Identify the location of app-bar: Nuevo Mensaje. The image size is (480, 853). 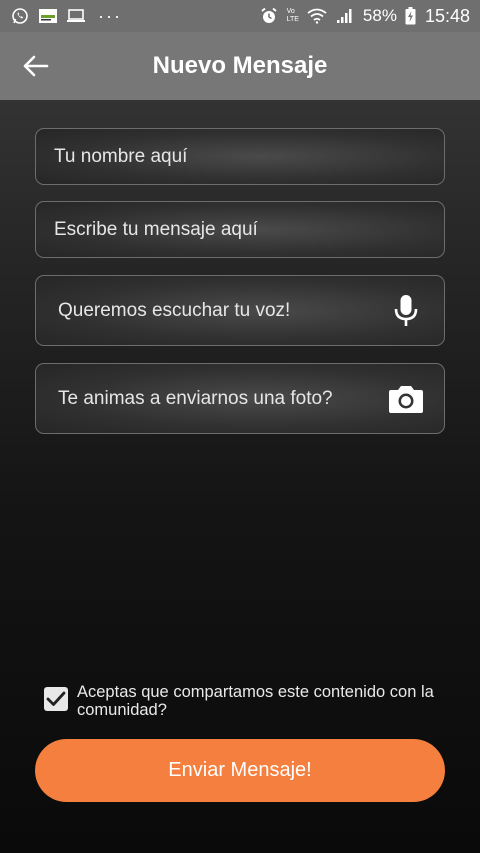
(240, 66).